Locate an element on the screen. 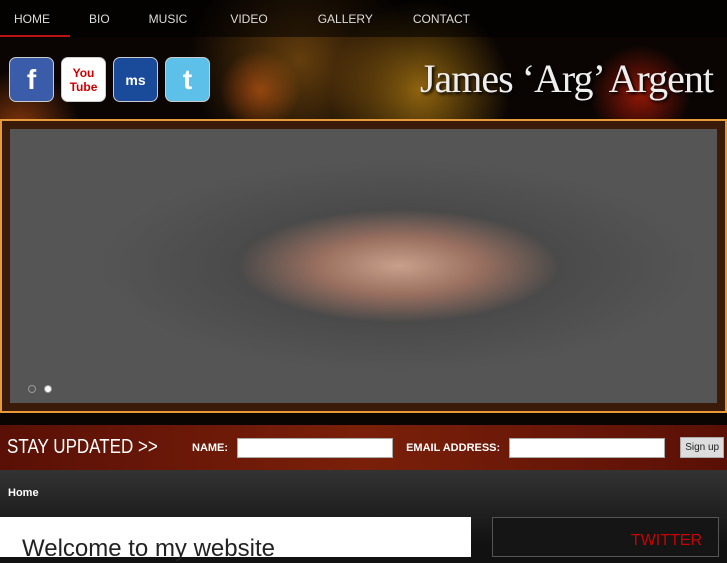 Image resolution: width=727 pixels, height=563 pixels. name-label: NAME: is located at coordinates (210, 447).